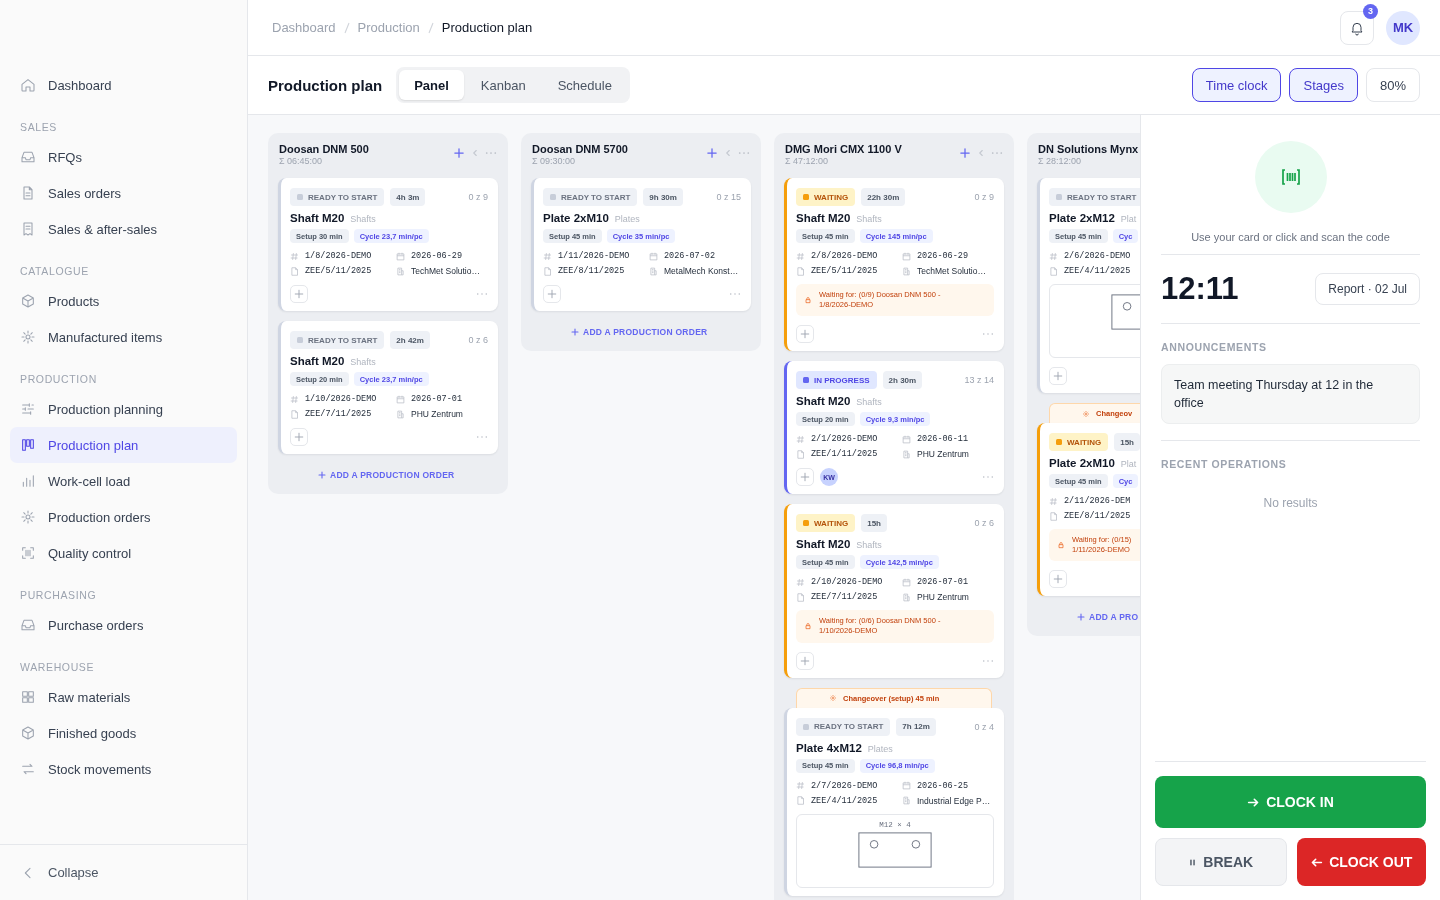 The height and width of the screenshot is (900, 1440). Describe the element at coordinates (38, 127) in the screenshot. I see `section-heading: SALES` at that location.